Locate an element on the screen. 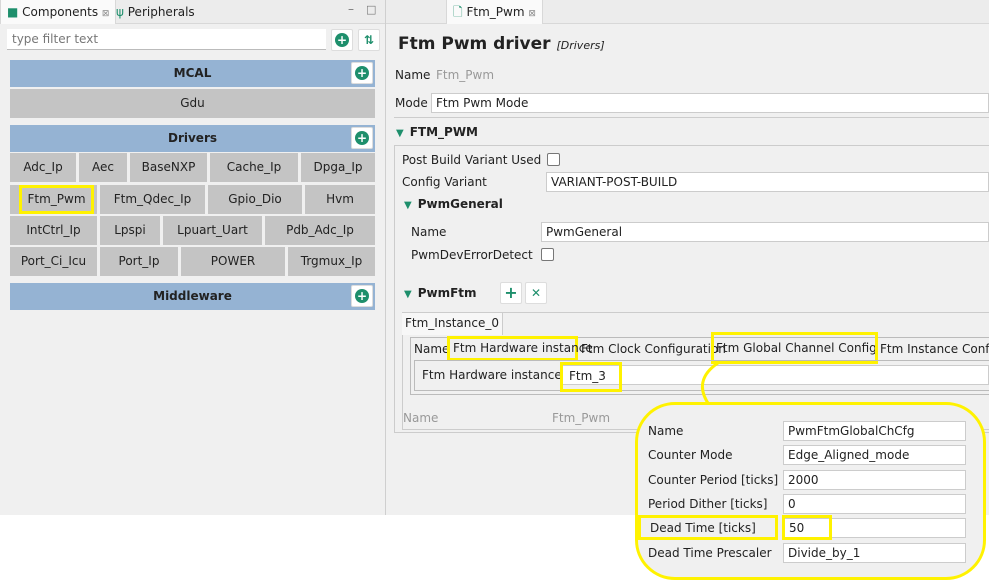 The image size is (989, 587). add-instance-button: + is located at coordinates (511, 293).